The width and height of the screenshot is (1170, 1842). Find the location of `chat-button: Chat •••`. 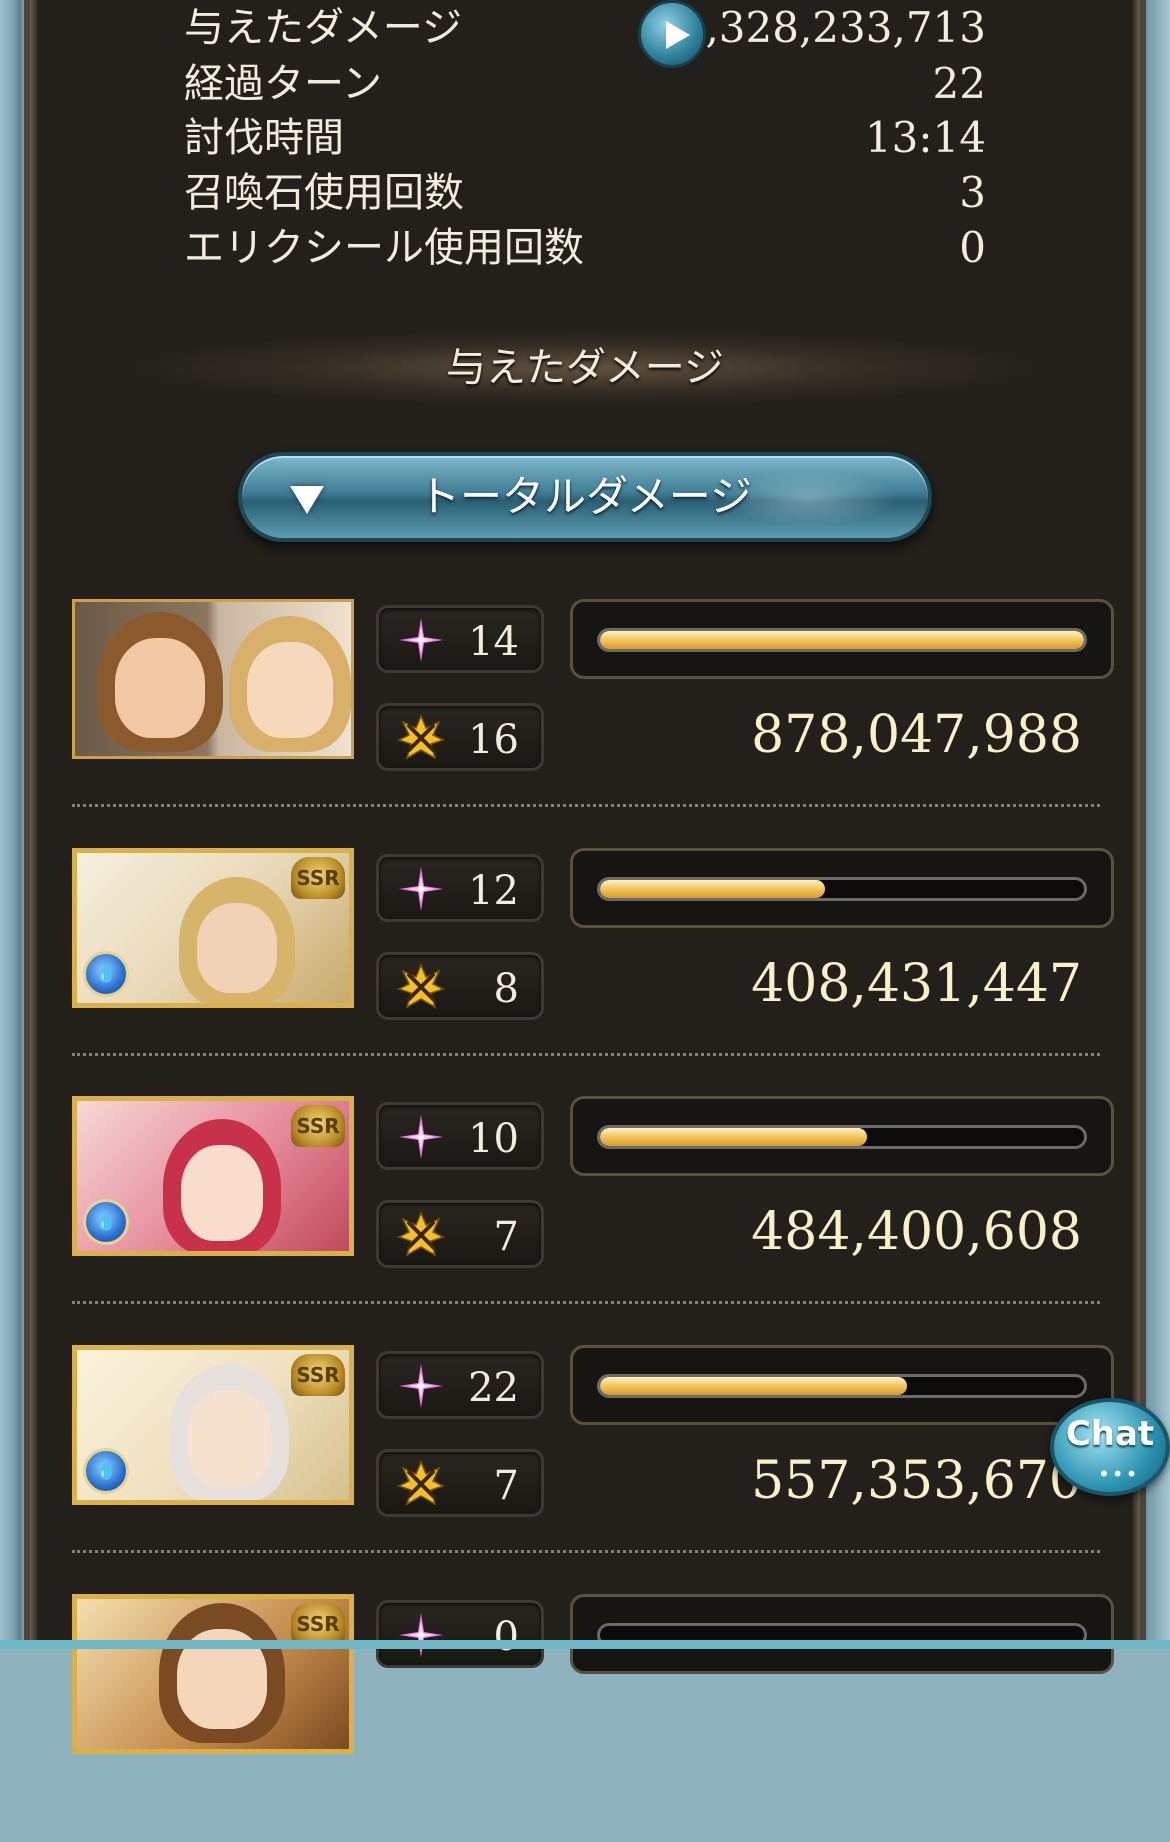

chat-button: Chat ••• is located at coordinates (1110, 1447).